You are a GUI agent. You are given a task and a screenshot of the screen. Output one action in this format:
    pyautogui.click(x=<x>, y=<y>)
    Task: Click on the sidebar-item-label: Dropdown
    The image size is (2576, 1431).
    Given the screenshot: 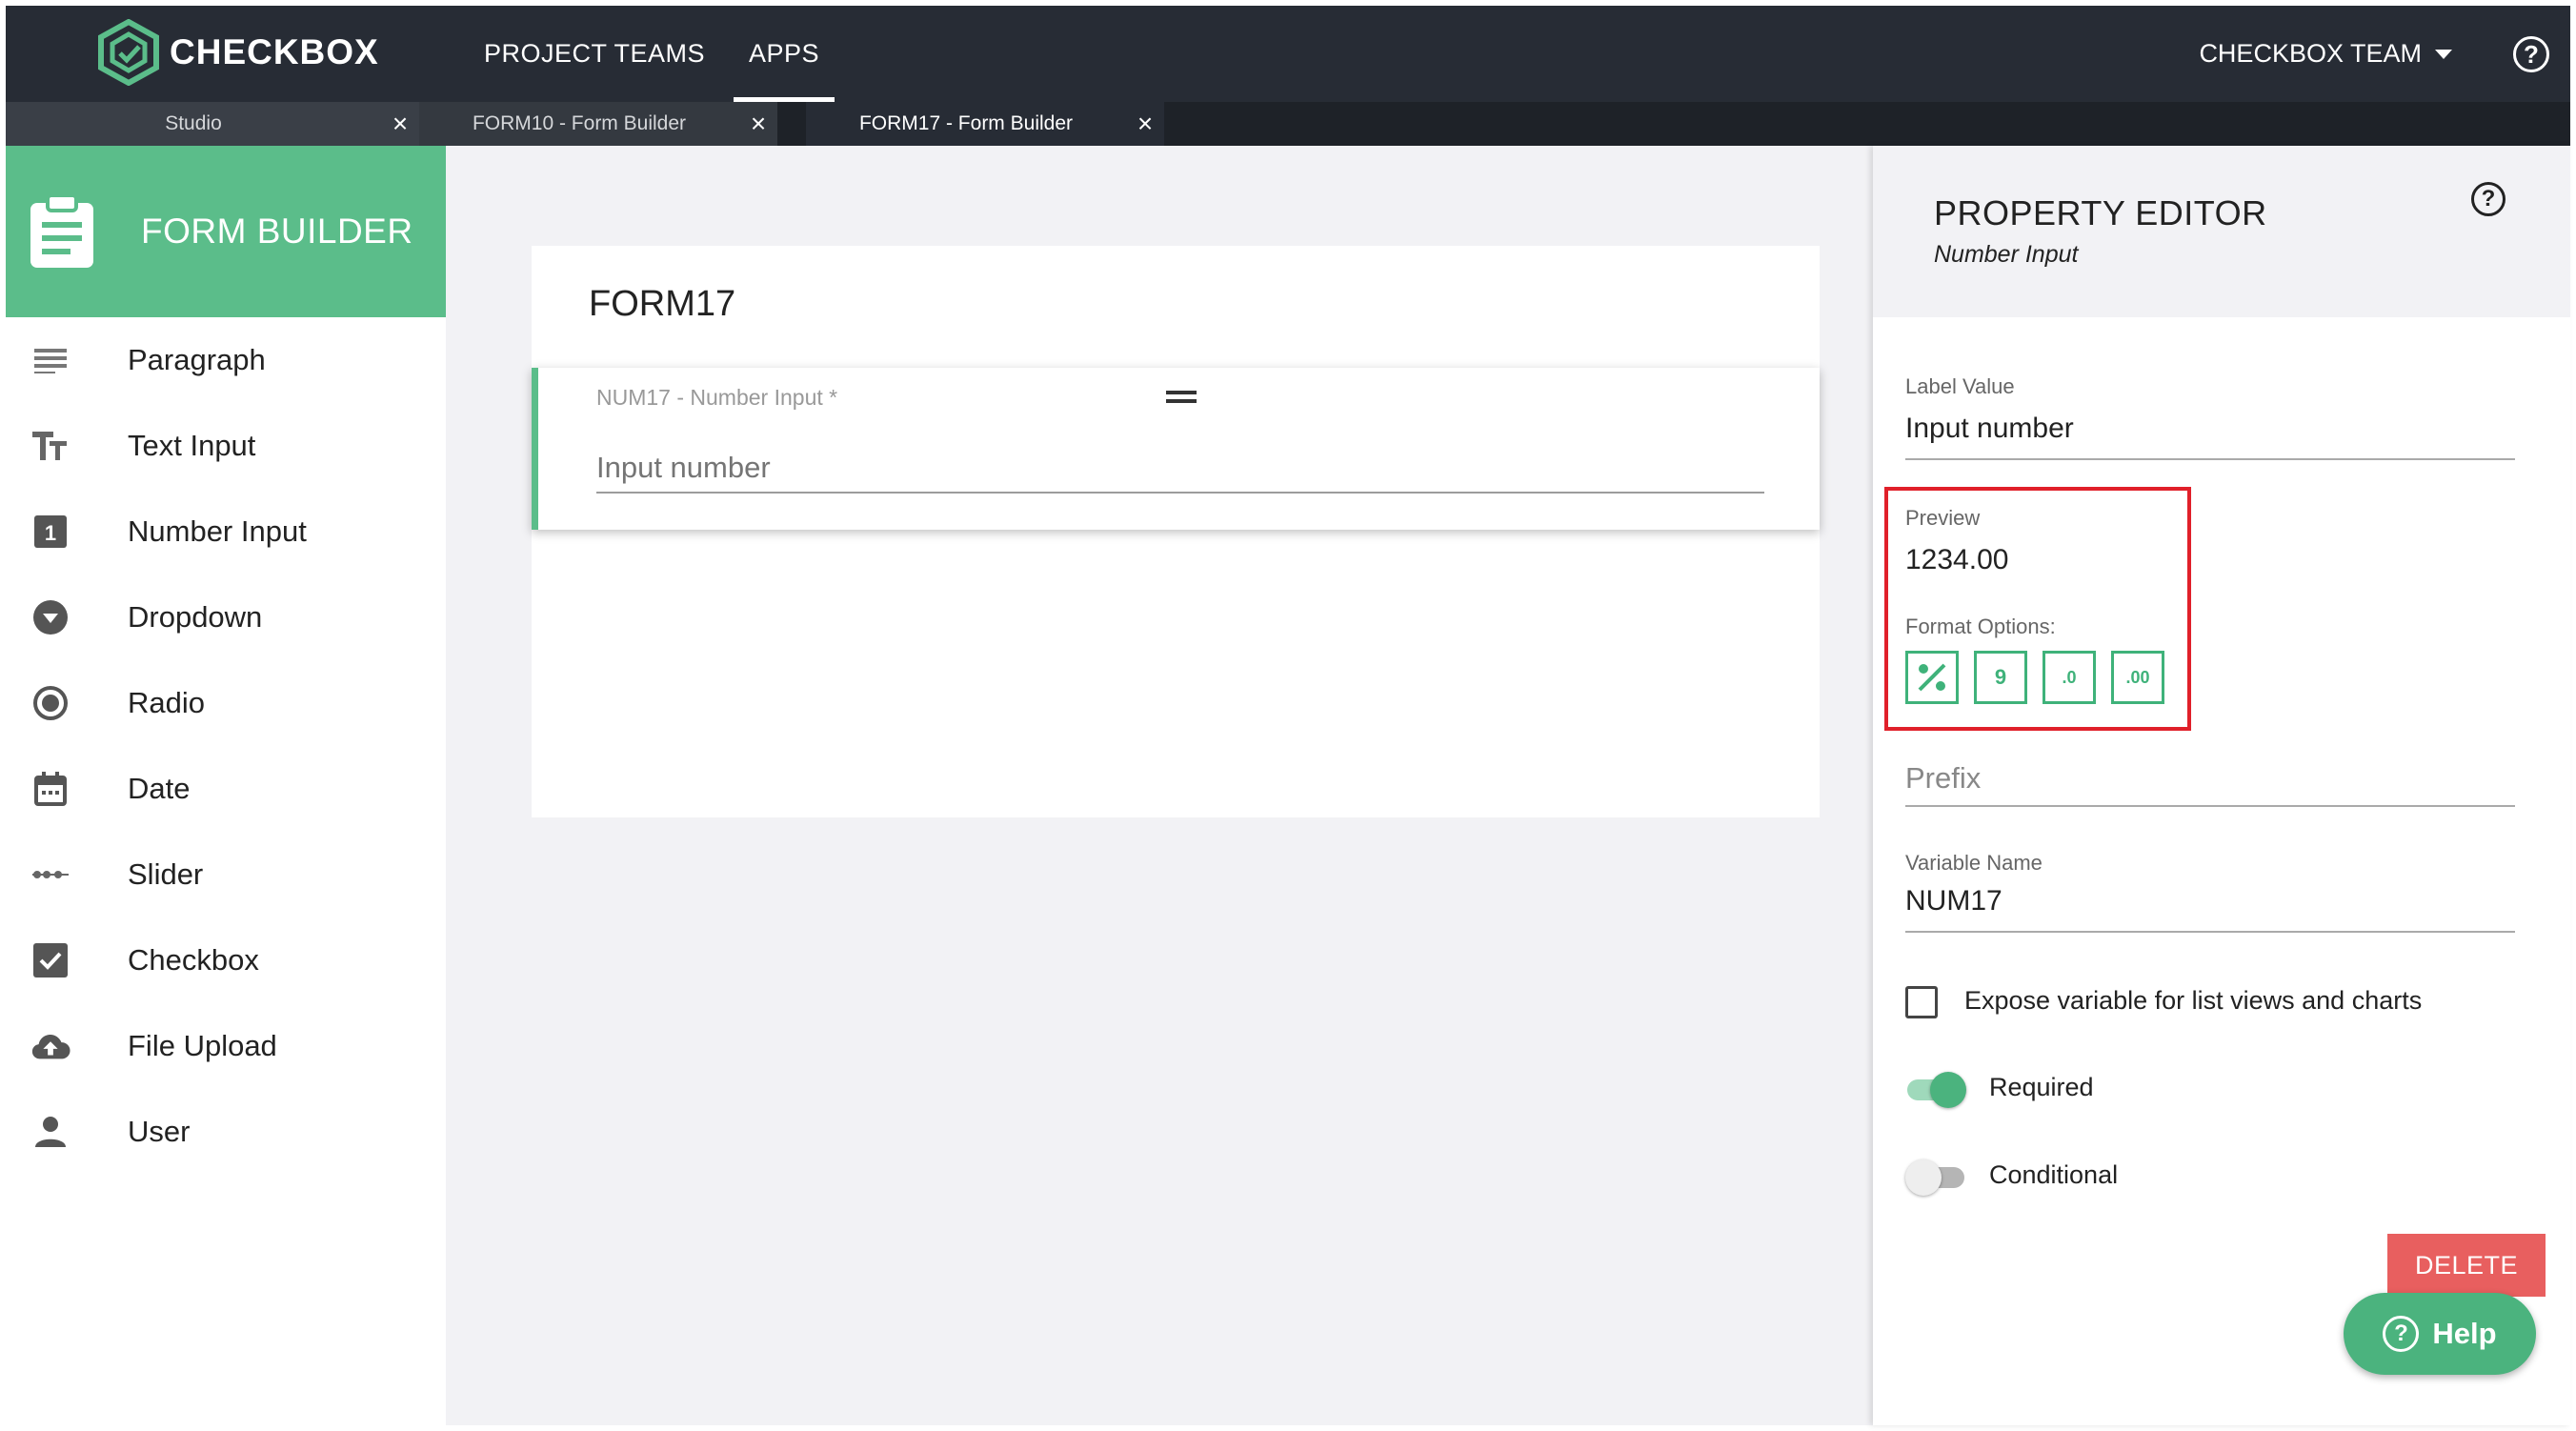 What is the action you would take?
    pyautogui.click(x=195, y=617)
    